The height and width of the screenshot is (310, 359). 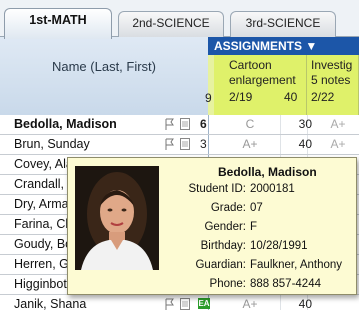 I want to click on assignment-title-line: enlargement, so click(x=262, y=80).